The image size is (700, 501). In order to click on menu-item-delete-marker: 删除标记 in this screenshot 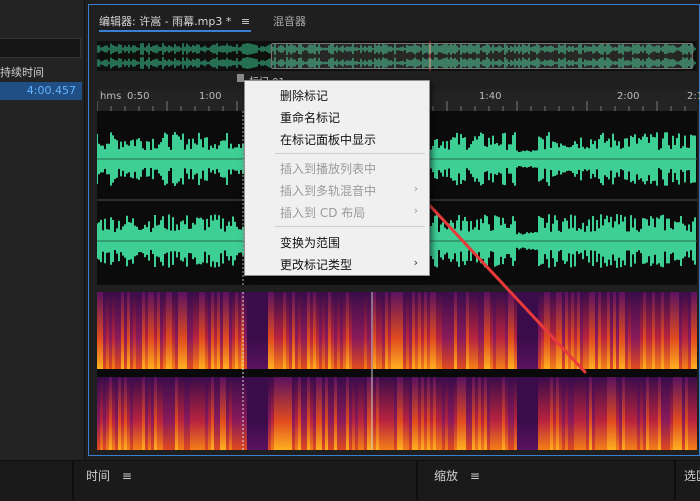, I will do `click(337, 95)`.